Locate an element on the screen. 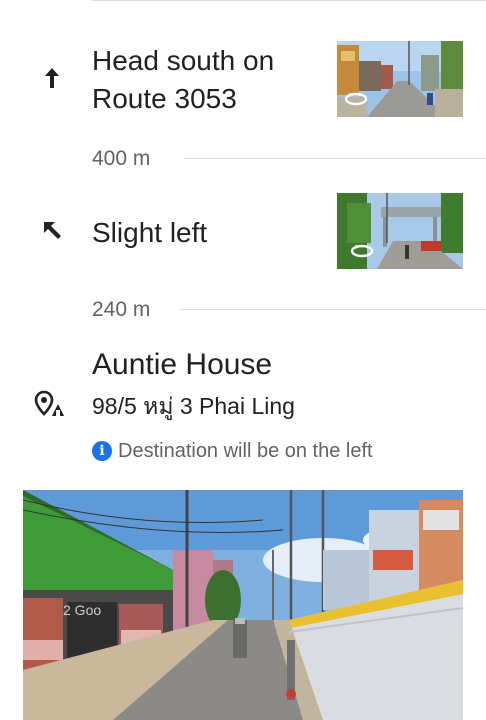 This screenshot has height=720, width=486. step-1-instruction: Head south on Route 3053 is located at coordinates (183, 79).